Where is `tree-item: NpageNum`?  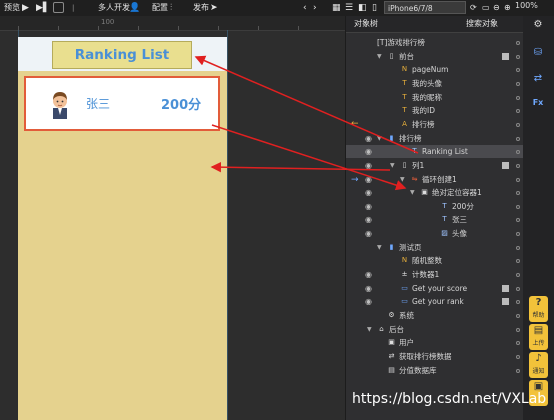
tree-item: NpageNum is located at coordinates (435, 69).